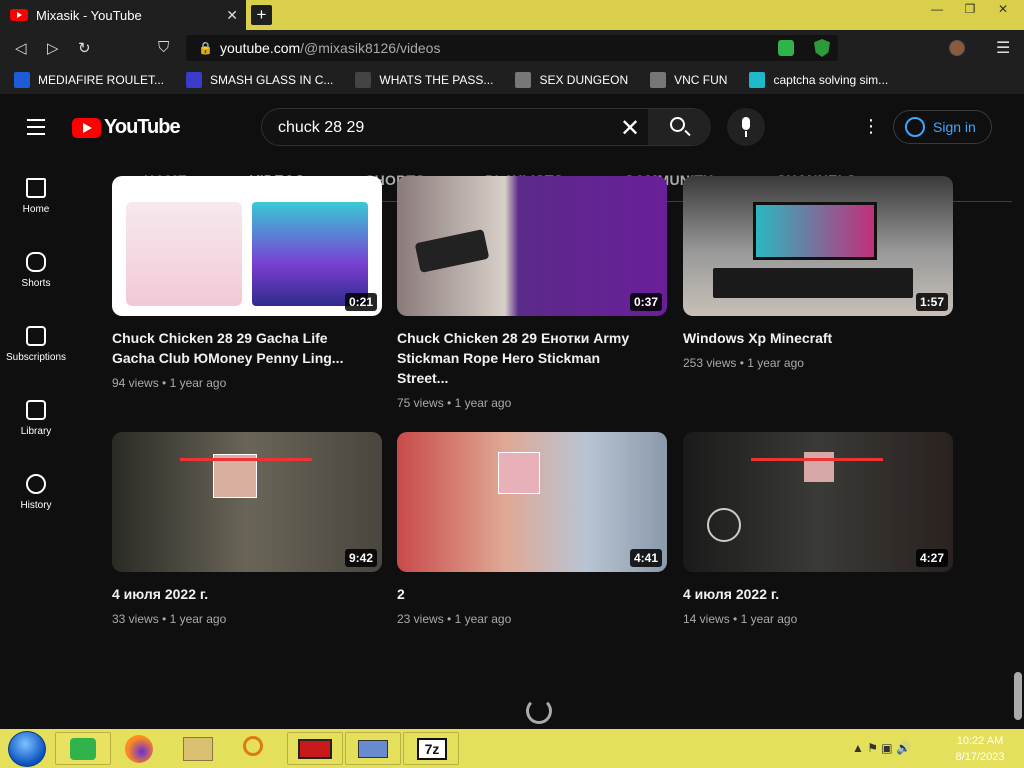 The width and height of the screenshot is (1024, 768). Describe the element at coordinates (363, 80) in the screenshot. I see `hat-icon` at that location.